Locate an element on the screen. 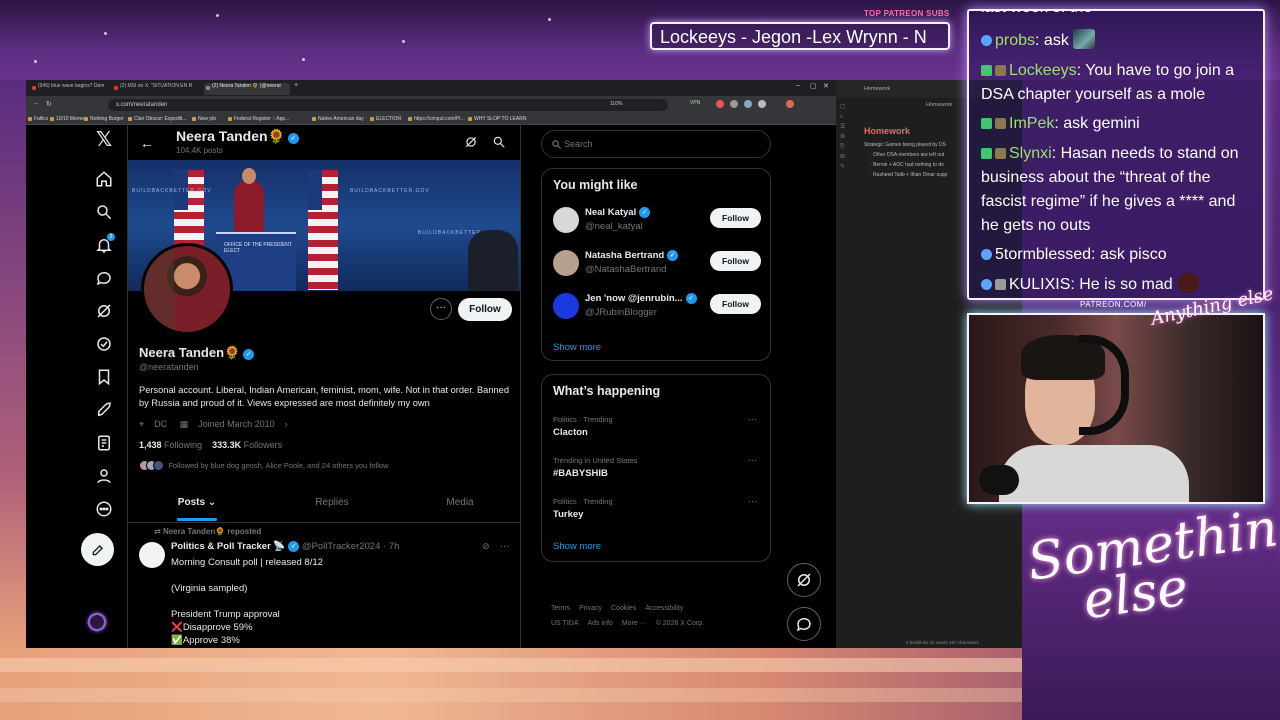 The image size is (1280, 720). search-box is located at coordinates (656, 144).